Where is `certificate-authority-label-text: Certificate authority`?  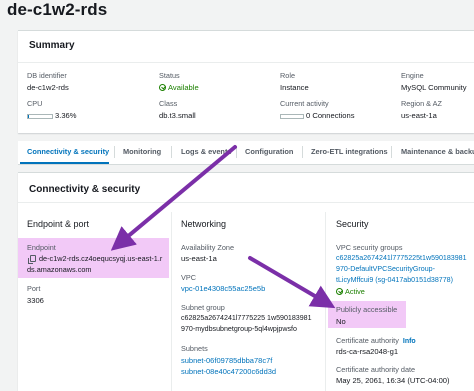 certificate-authority-label-text: Certificate authority is located at coordinates (367, 340).